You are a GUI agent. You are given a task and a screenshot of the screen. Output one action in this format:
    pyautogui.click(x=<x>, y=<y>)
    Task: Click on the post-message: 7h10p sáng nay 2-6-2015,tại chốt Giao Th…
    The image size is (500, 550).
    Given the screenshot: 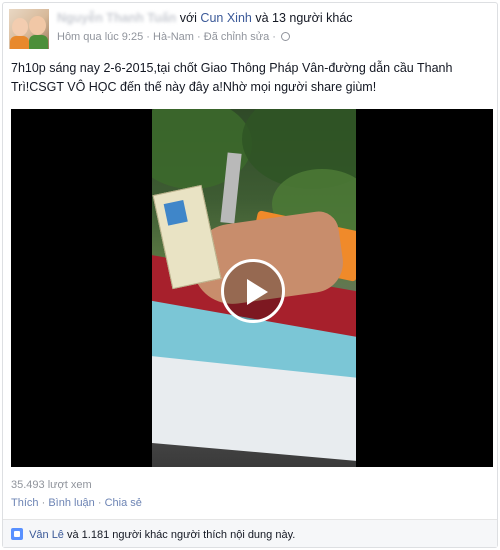 What is the action you would take?
    pyautogui.click(x=232, y=77)
    